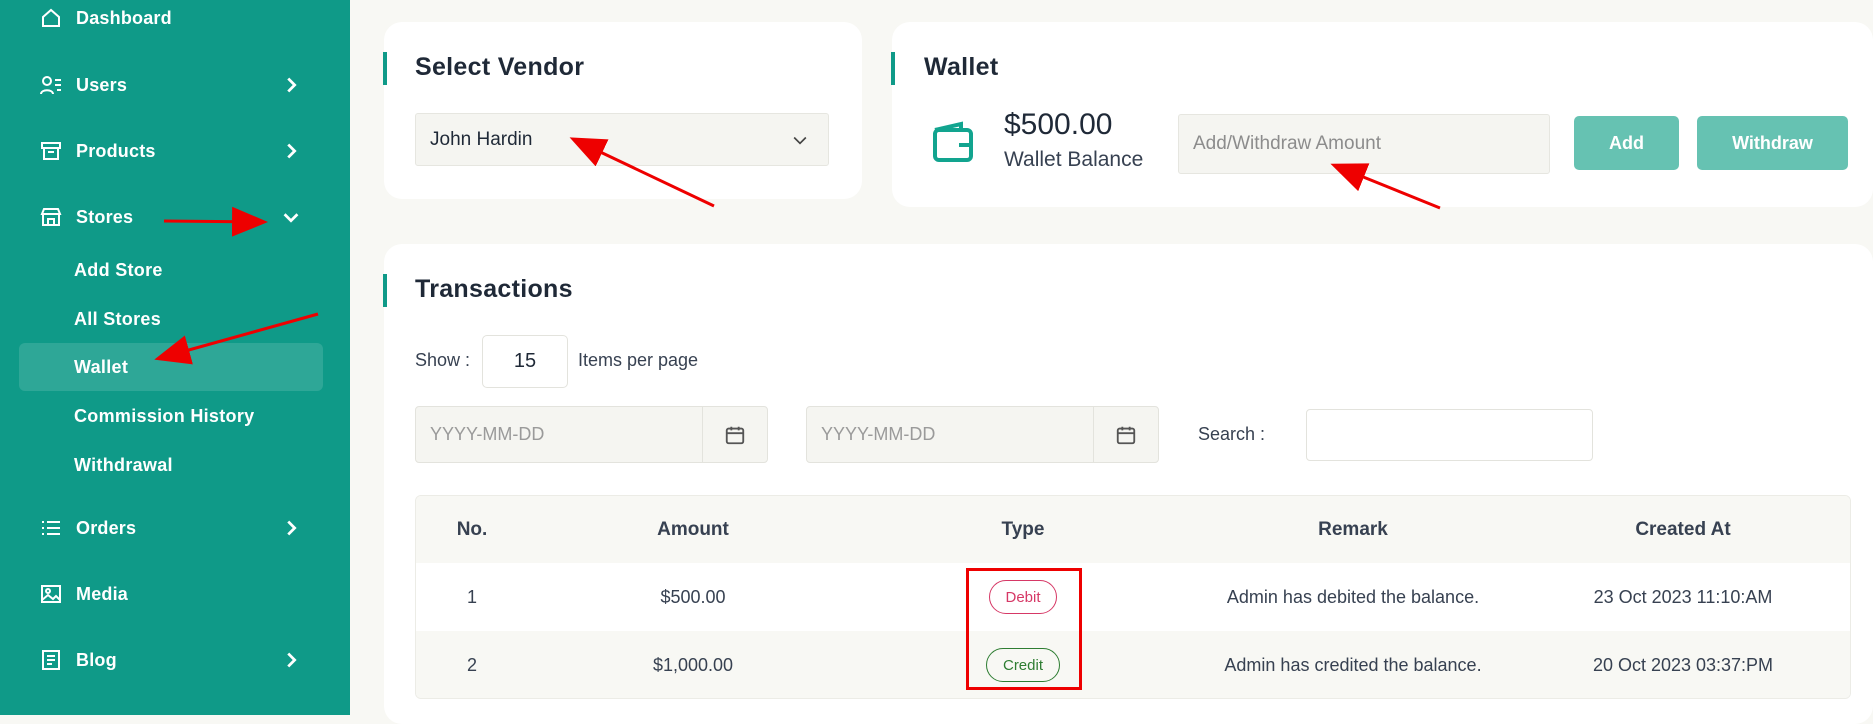 This screenshot has height=724, width=1873. Describe the element at coordinates (102, 84) in the screenshot. I see `sidebar-item-label: Users` at that location.